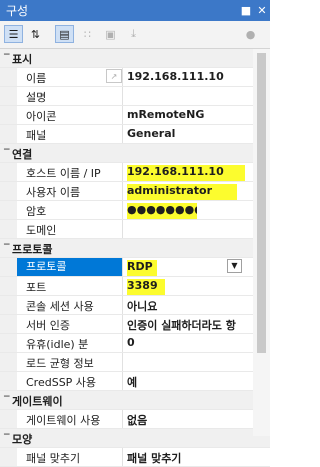  What do you see at coordinates (48, 325) in the screenshot?
I see `property-name: 서버 인증` at bounding box center [48, 325].